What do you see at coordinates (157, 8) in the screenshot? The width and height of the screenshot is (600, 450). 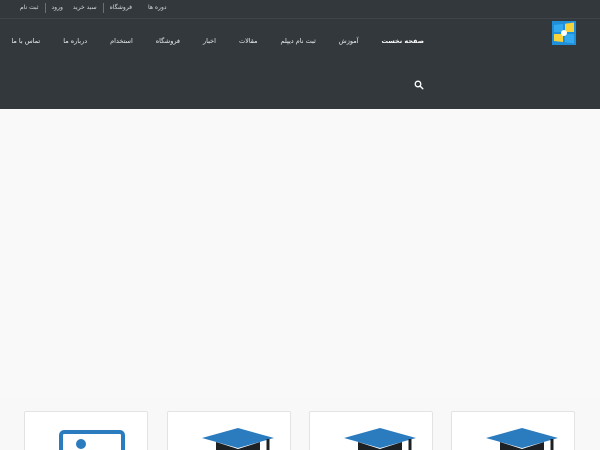 I see `courses-link: دوره ها` at bounding box center [157, 8].